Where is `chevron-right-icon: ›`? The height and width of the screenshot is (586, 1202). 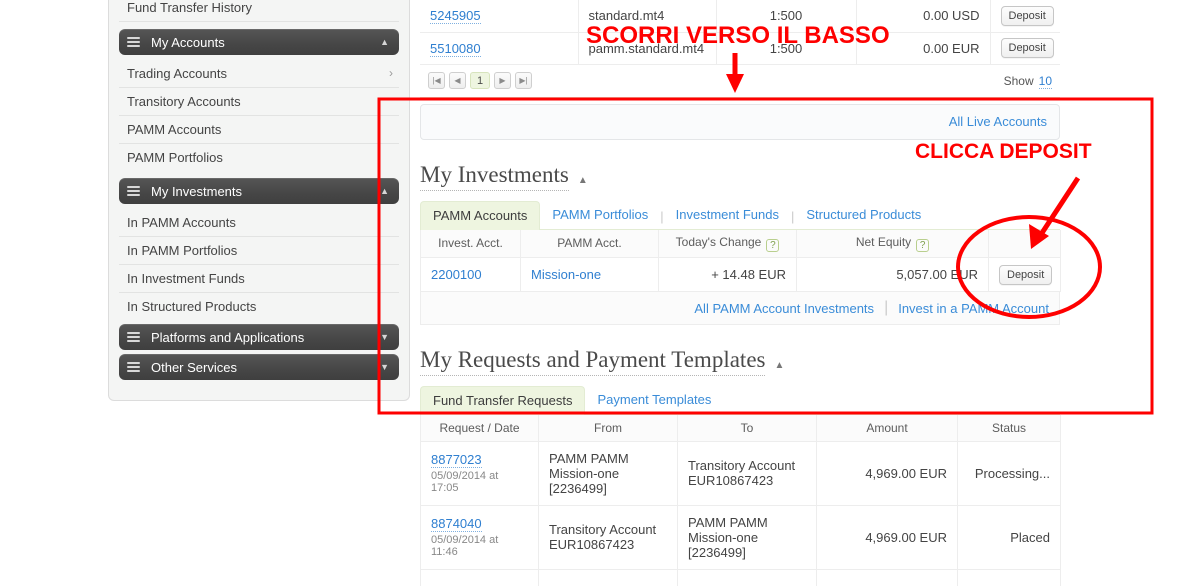
chevron-right-icon: › is located at coordinates (391, 73).